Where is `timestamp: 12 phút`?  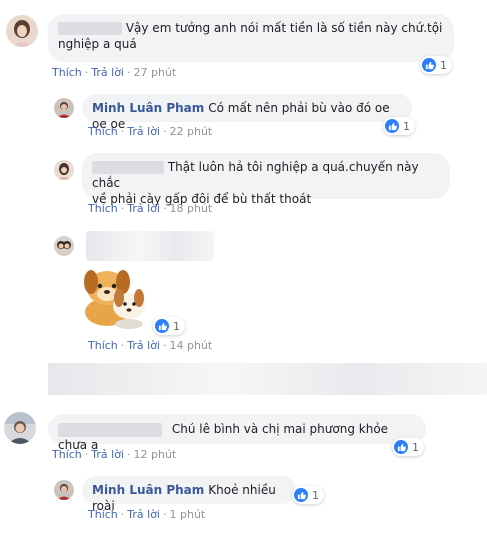
timestamp: 12 phút is located at coordinates (155, 454).